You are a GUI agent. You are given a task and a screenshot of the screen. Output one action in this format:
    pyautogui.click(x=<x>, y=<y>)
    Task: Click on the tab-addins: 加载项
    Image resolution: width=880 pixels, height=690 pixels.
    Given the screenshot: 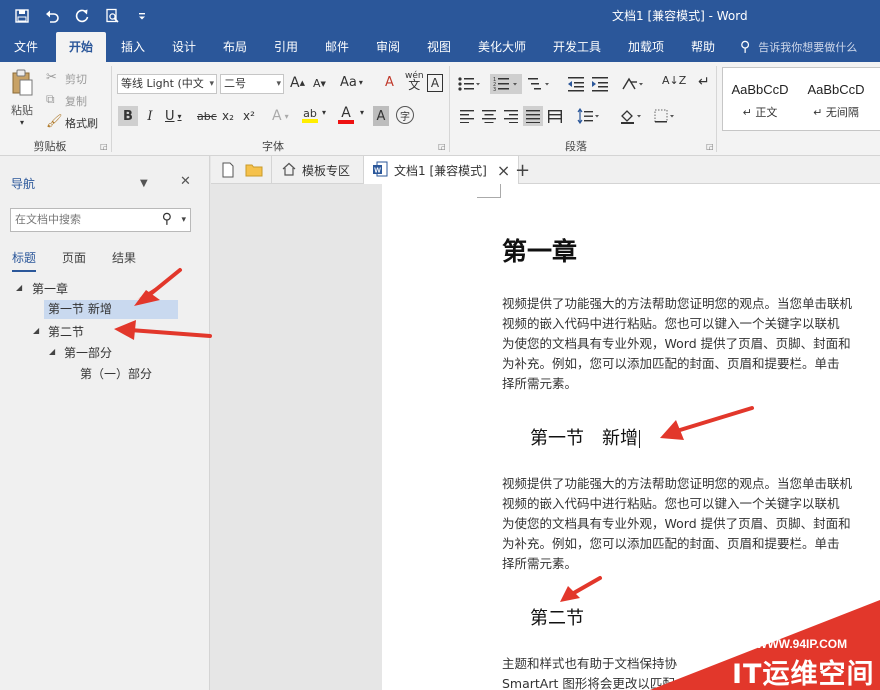 What is the action you would take?
    pyautogui.click(x=646, y=47)
    